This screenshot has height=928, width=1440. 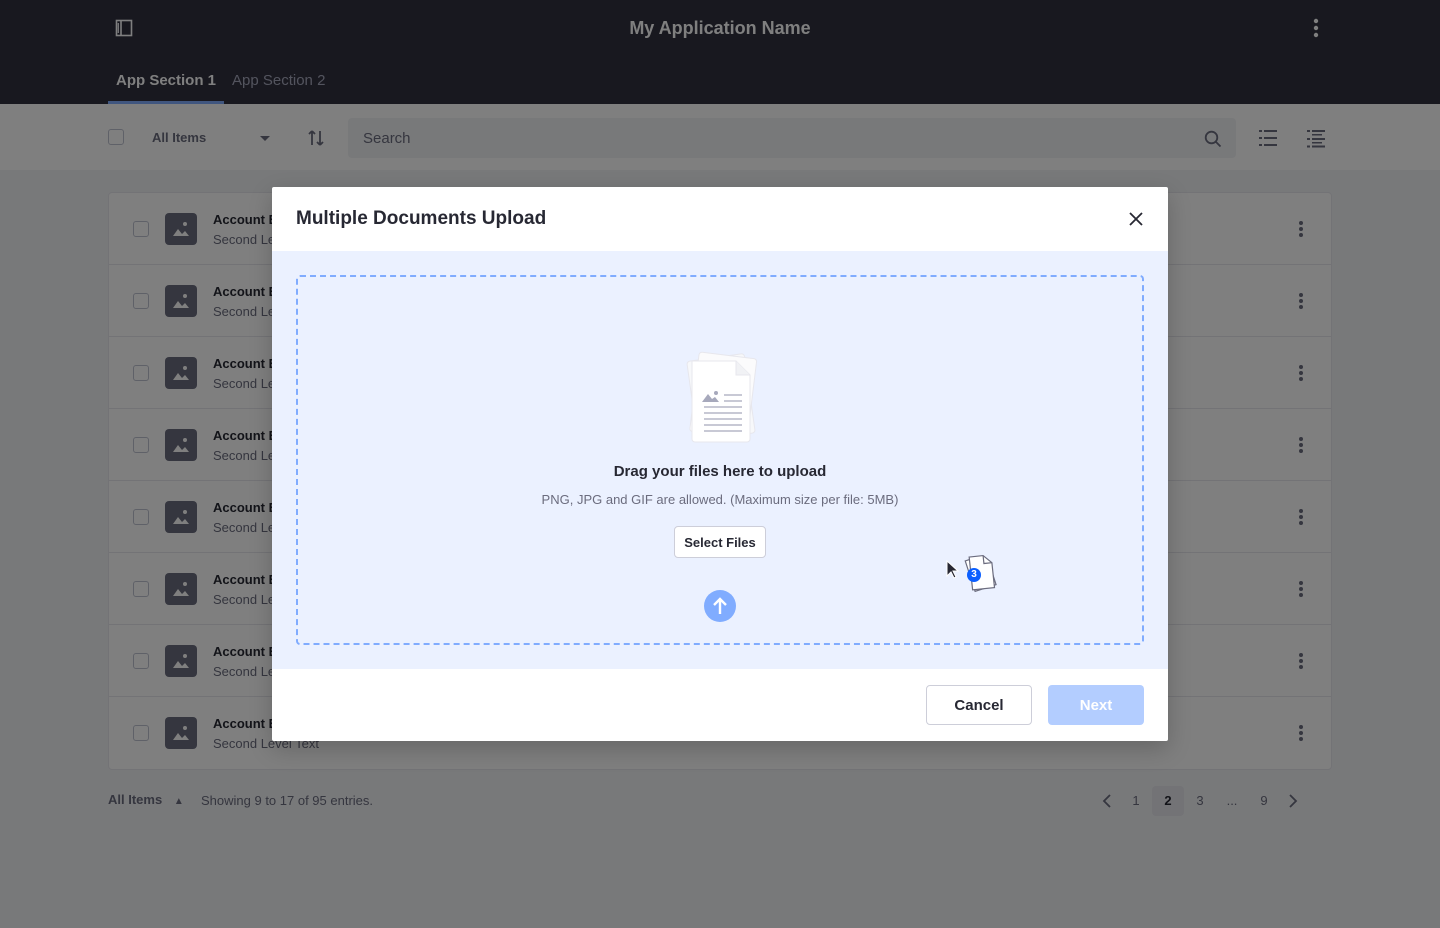 What do you see at coordinates (421, 218) in the screenshot?
I see `modal-title: Multiple Documents Upload` at bounding box center [421, 218].